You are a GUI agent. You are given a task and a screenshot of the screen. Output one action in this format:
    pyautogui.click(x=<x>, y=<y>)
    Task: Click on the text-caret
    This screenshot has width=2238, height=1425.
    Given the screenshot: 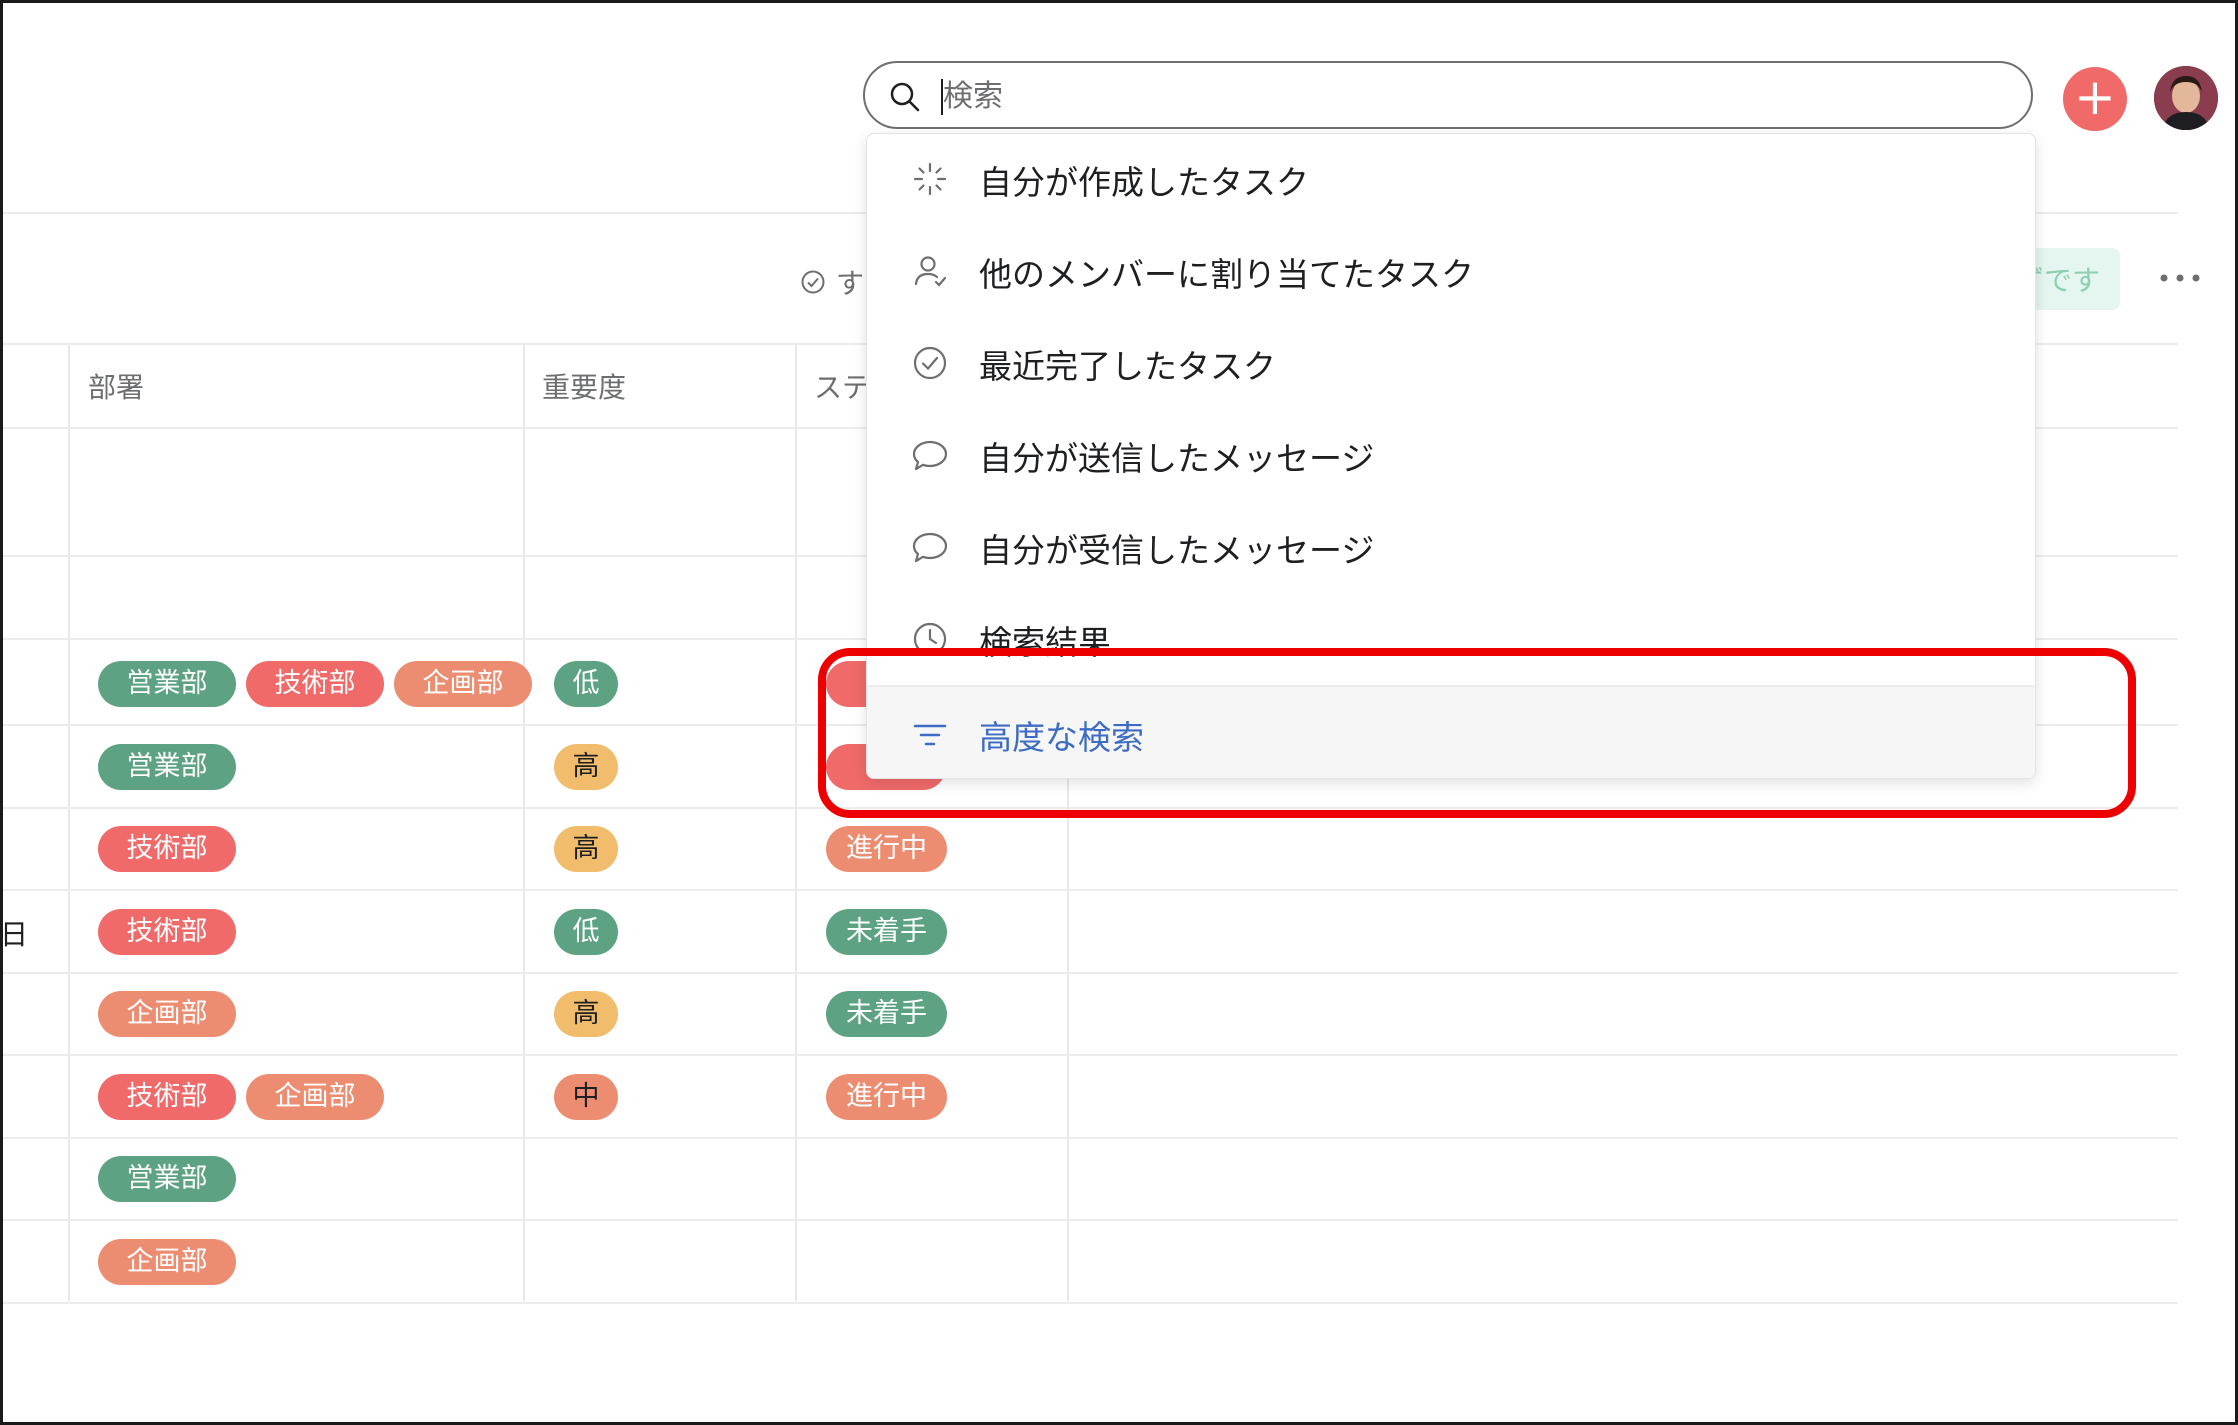 What is the action you would take?
    pyautogui.click(x=942, y=97)
    